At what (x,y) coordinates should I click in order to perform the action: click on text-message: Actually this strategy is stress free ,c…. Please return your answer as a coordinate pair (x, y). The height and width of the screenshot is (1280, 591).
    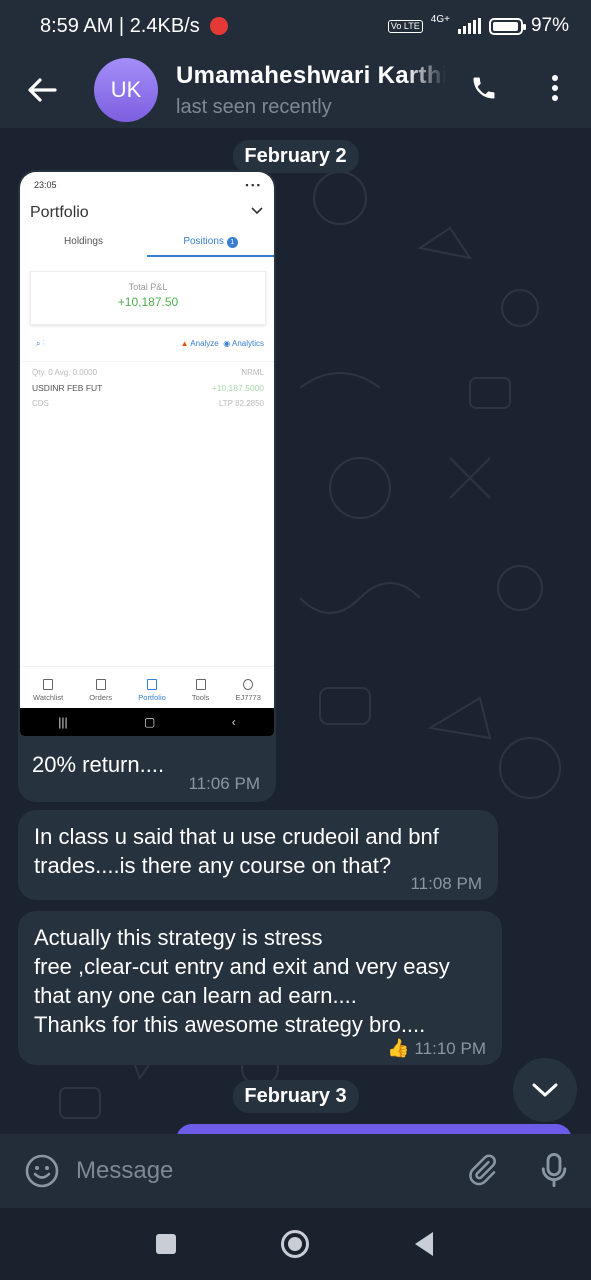
    Looking at the image, I should click on (260, 988).